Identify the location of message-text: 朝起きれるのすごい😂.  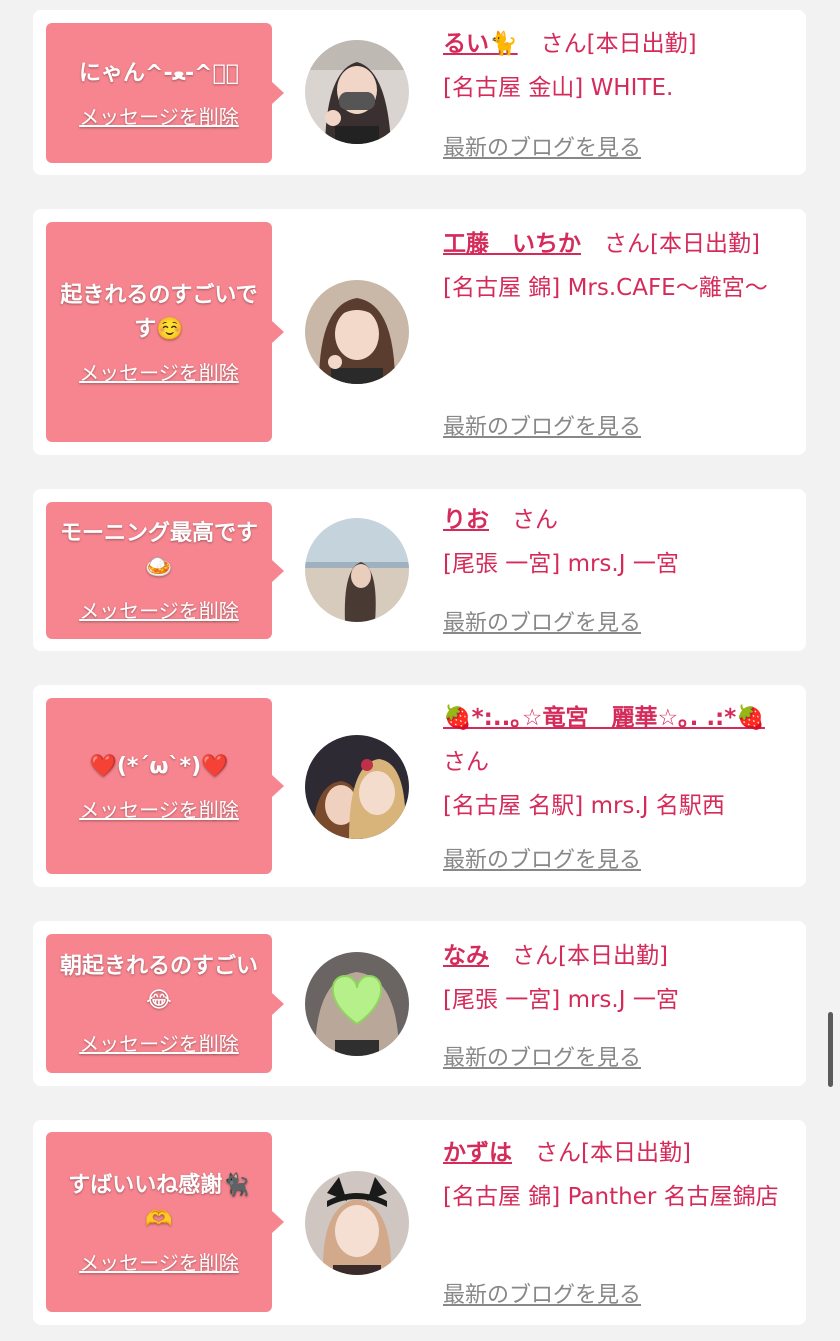
(158, 983).